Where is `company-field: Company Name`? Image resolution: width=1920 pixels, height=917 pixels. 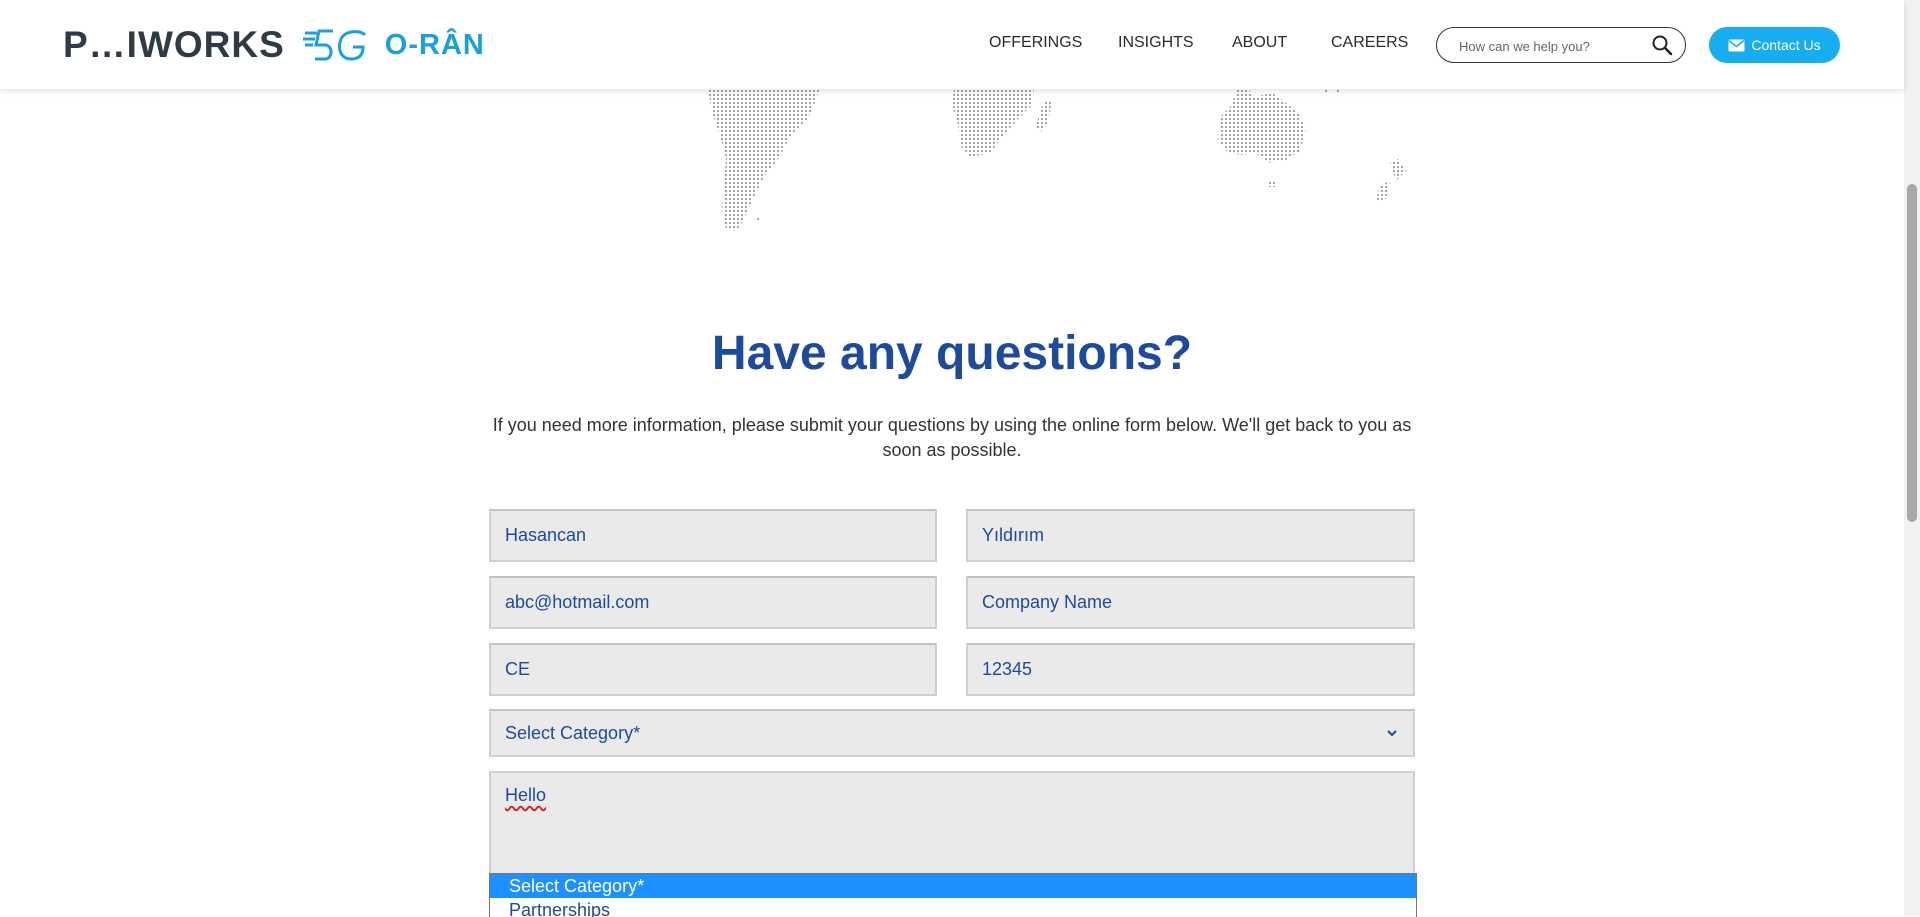
company-field: Company Name is located at coordinates (1190, 602).